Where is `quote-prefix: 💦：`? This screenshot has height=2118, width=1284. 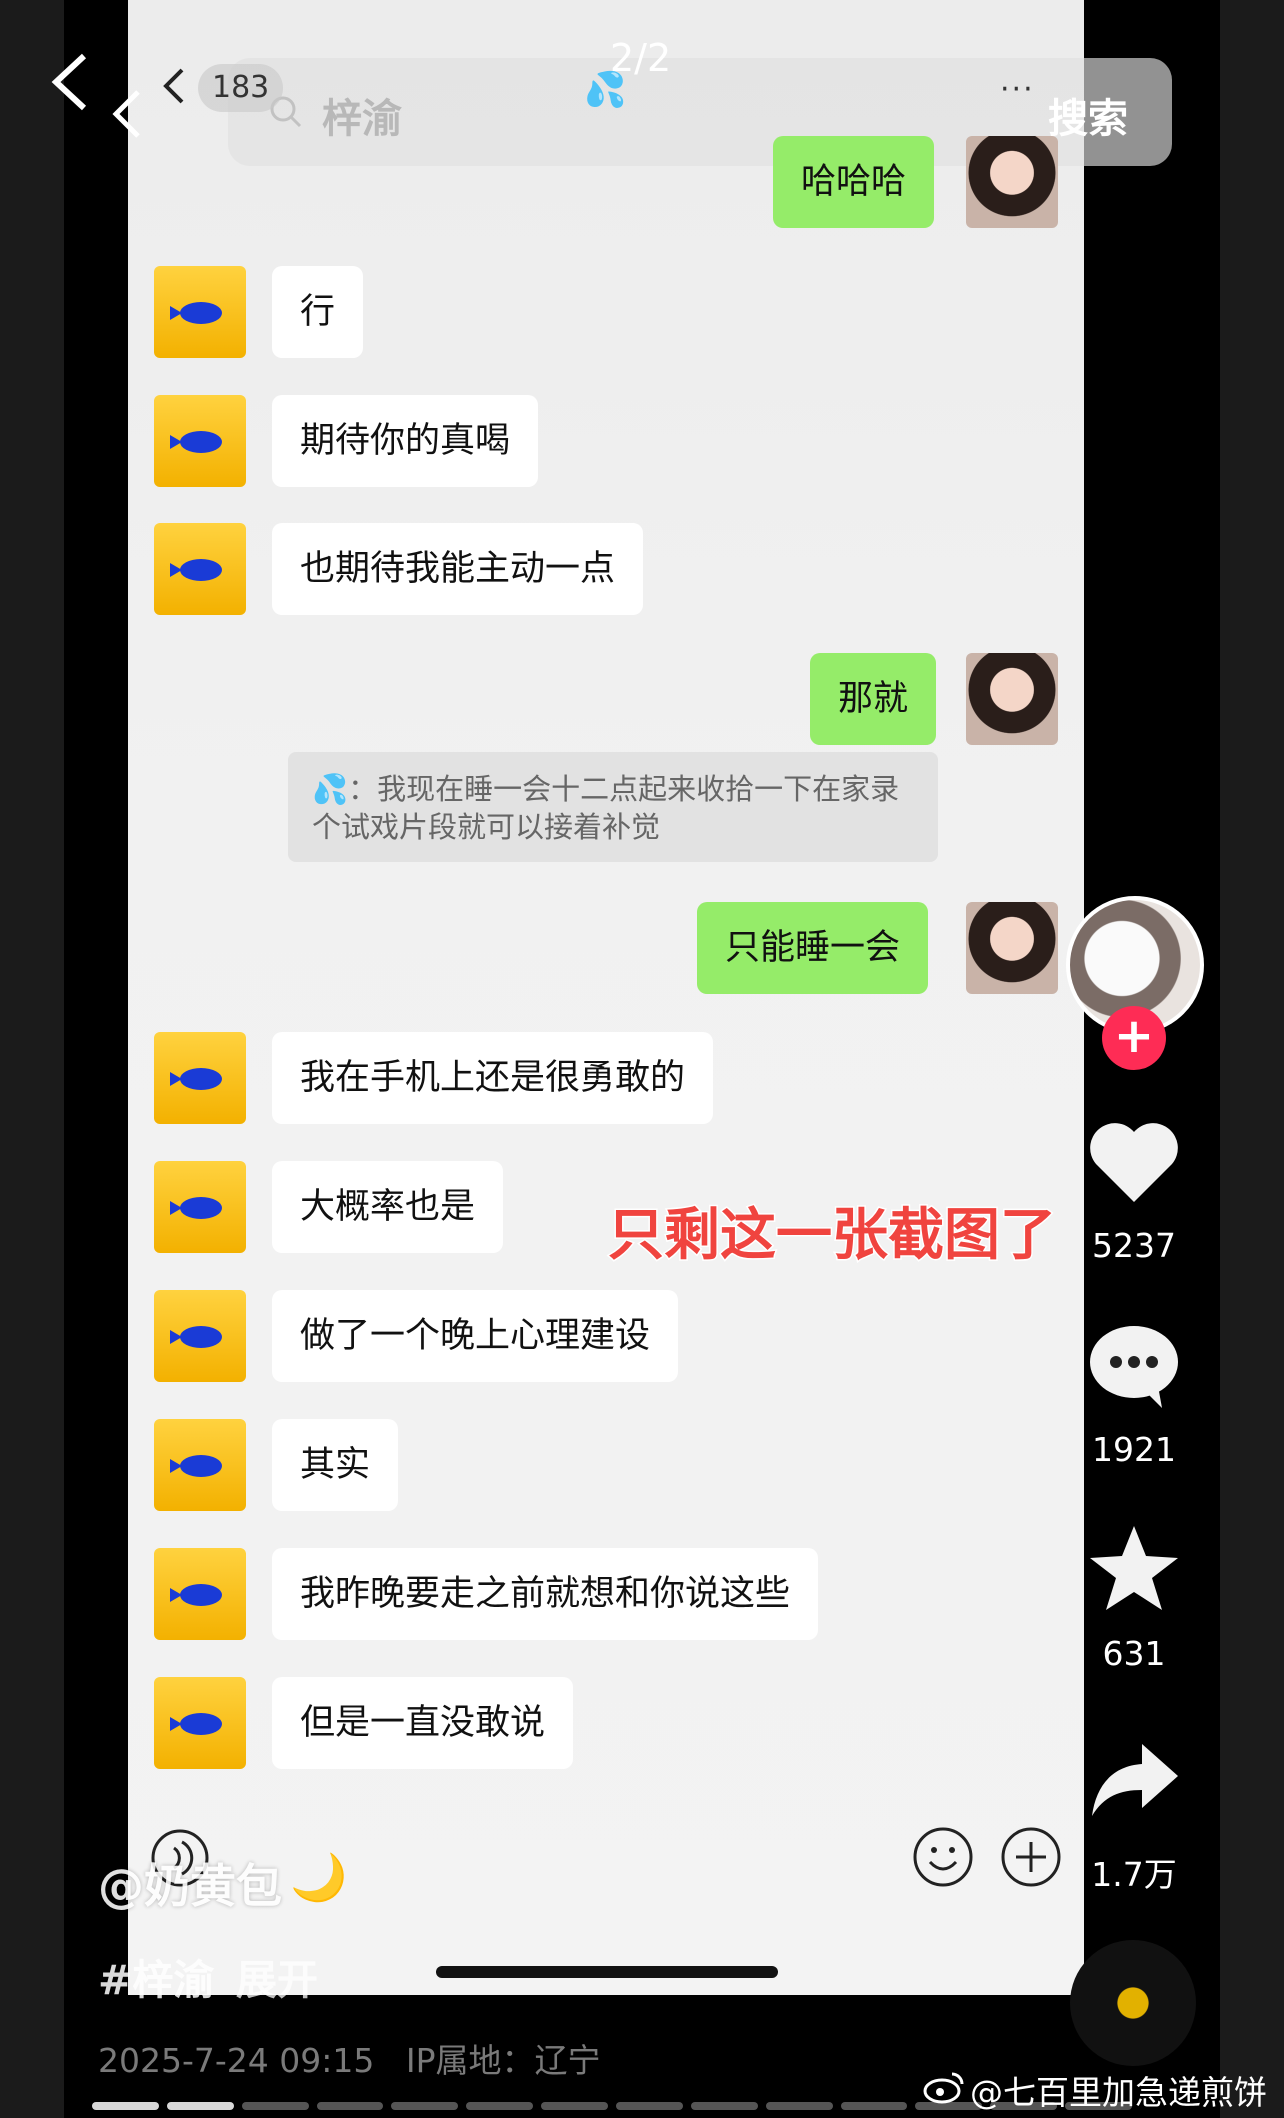
quote-prefix: 💦： is located at coordinates (345, 789).